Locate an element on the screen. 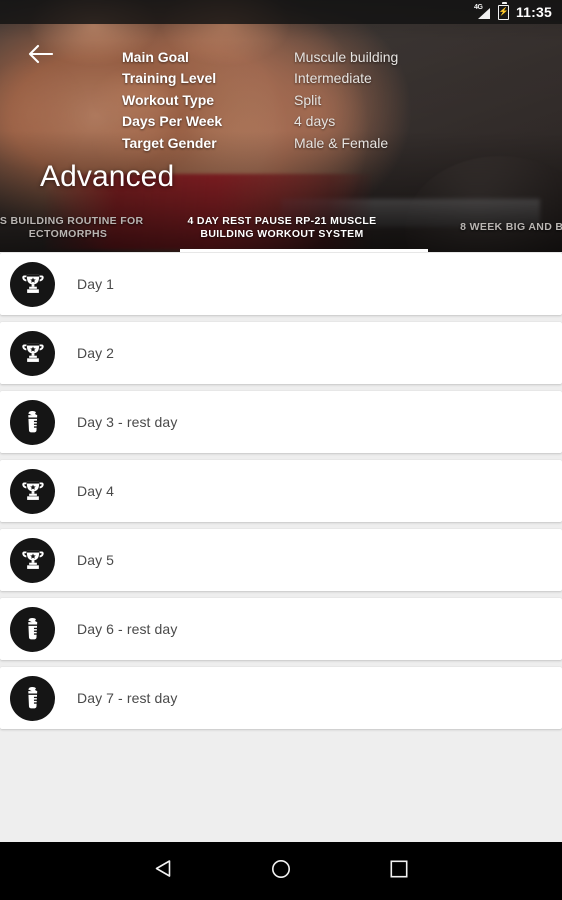 The width and height of the screenshot is (562, 900). back-button is located at coordinates (40, 56).